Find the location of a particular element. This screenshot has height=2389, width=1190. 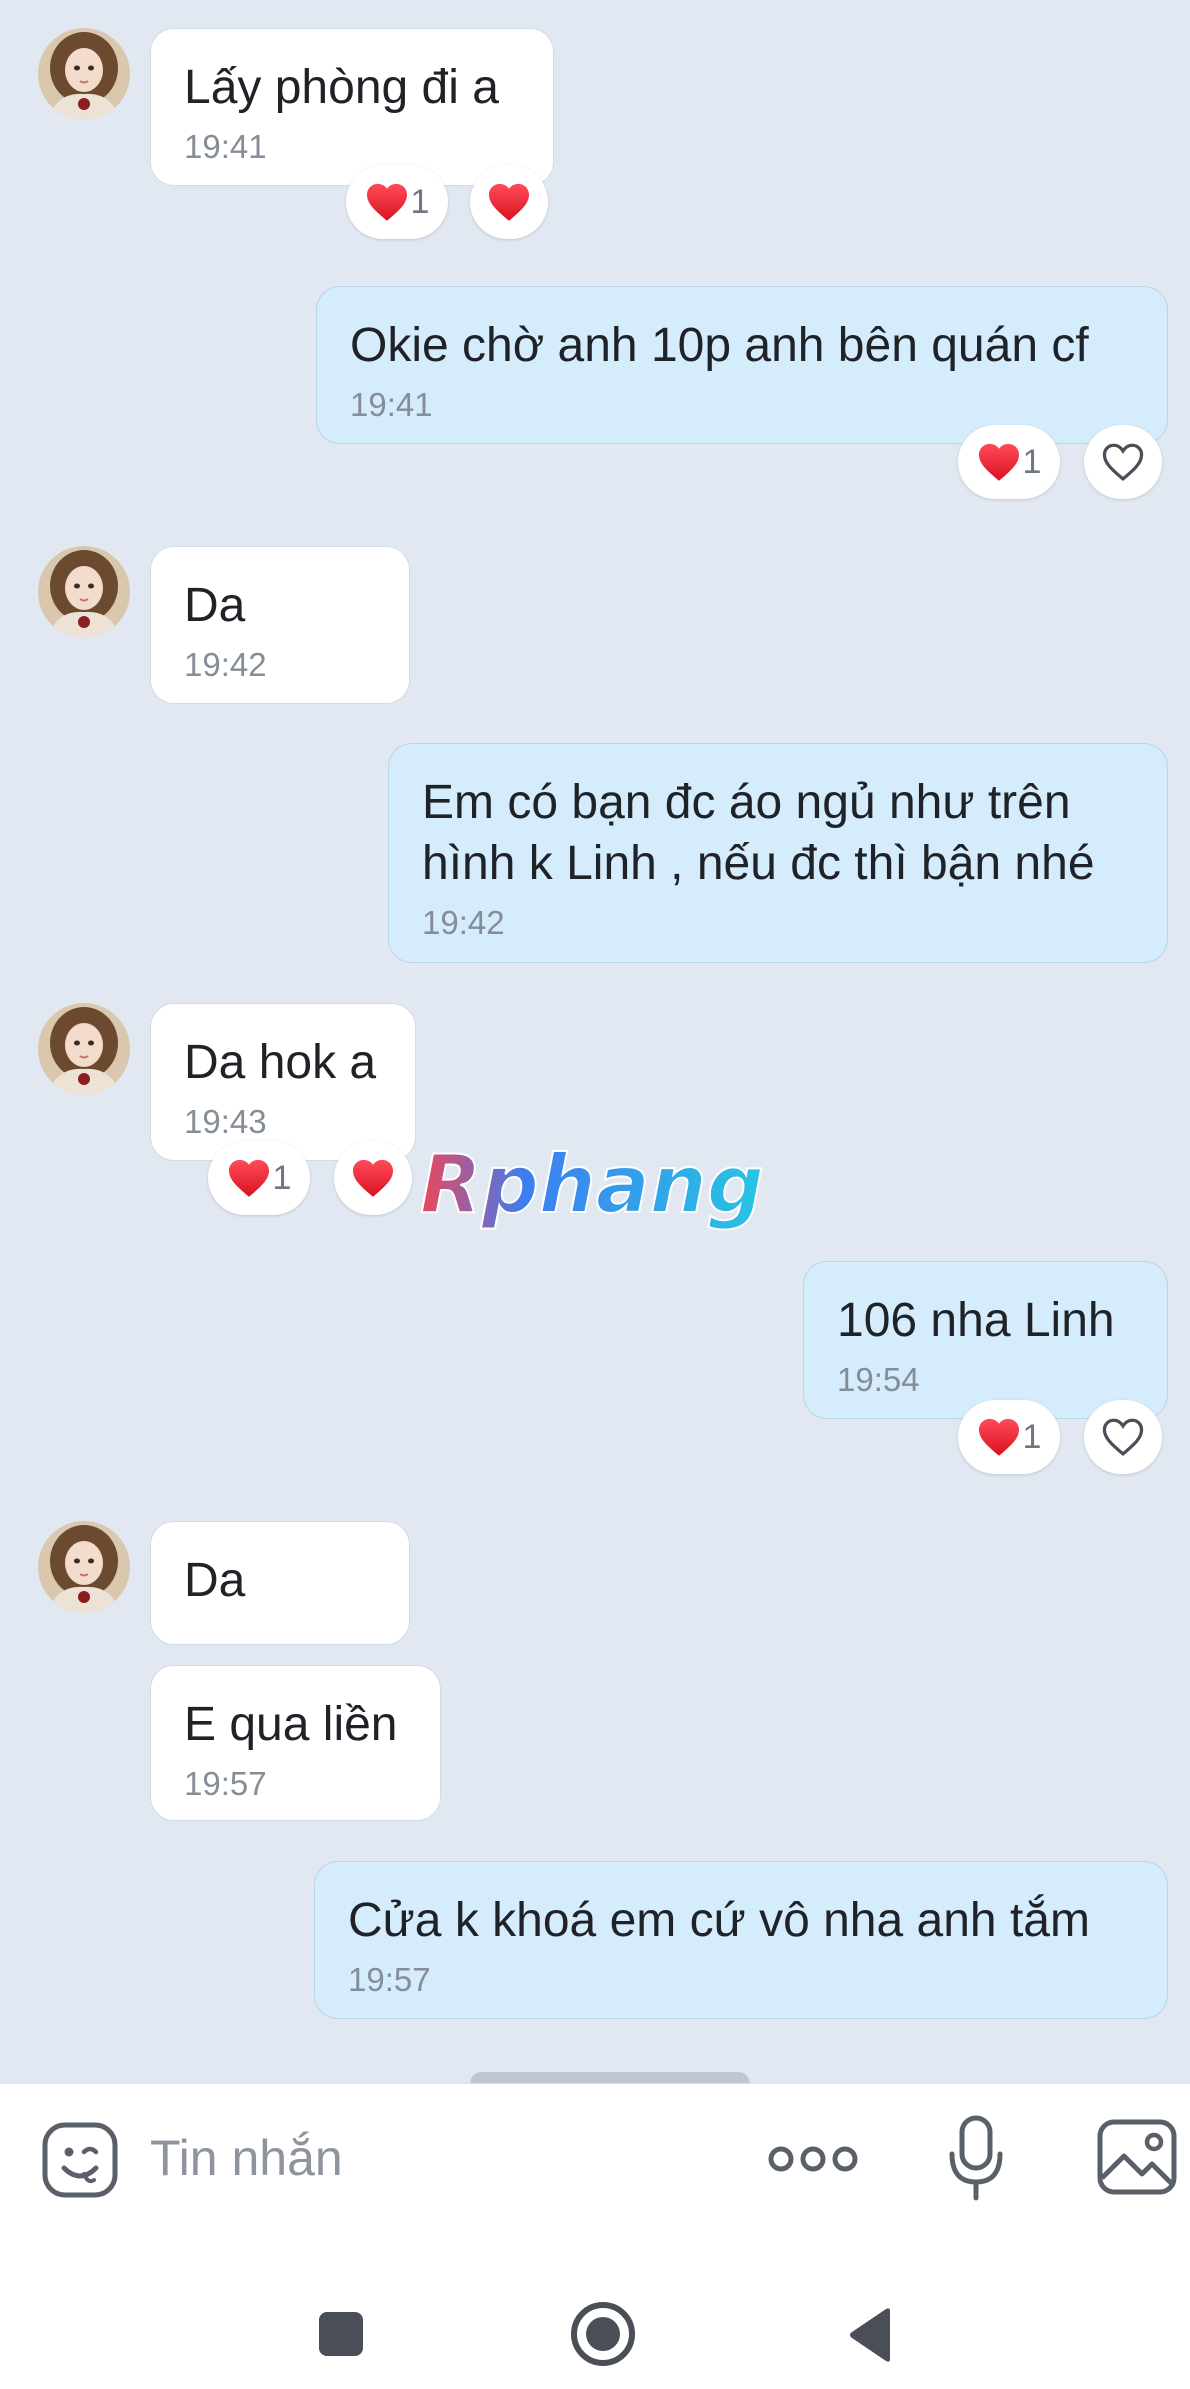

outgoing-message: 106 nha Linh 19:54 is located at coordinates (985, 1340).